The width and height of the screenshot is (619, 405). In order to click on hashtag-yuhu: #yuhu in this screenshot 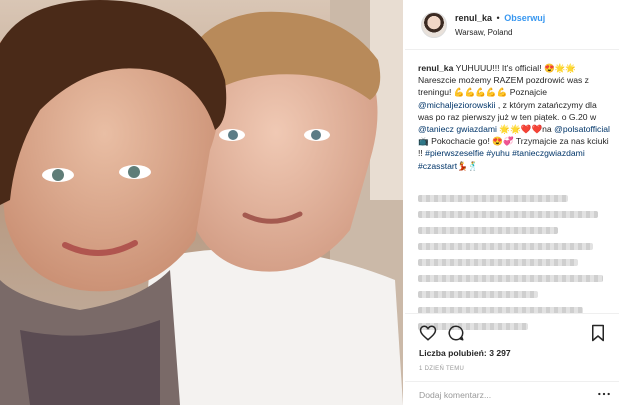, I will do `click(497, 153)`.